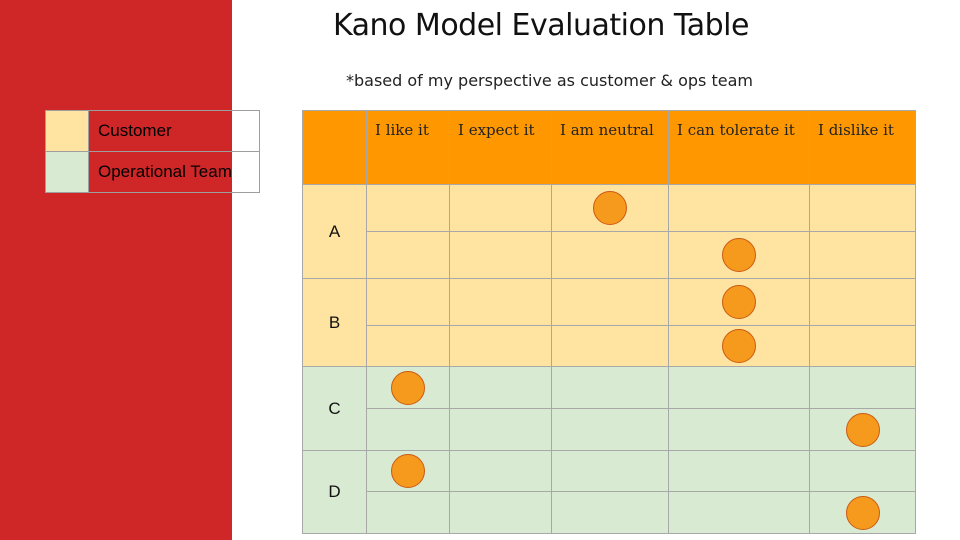 The height and width of the screenshot is (540, 960). Describe the element at coordinates (500, 147) in the screenshot. I see `header-expect: I expect it` at that location.